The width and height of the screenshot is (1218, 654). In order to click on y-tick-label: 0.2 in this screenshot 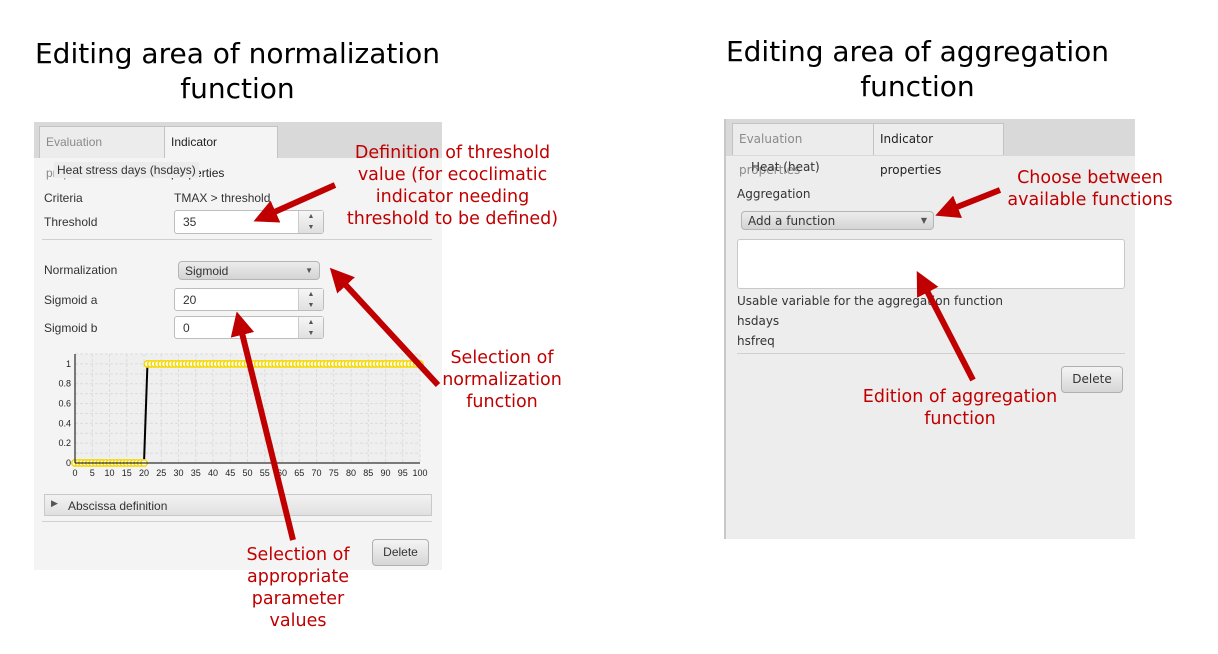, I will do `click(64, 443)`.